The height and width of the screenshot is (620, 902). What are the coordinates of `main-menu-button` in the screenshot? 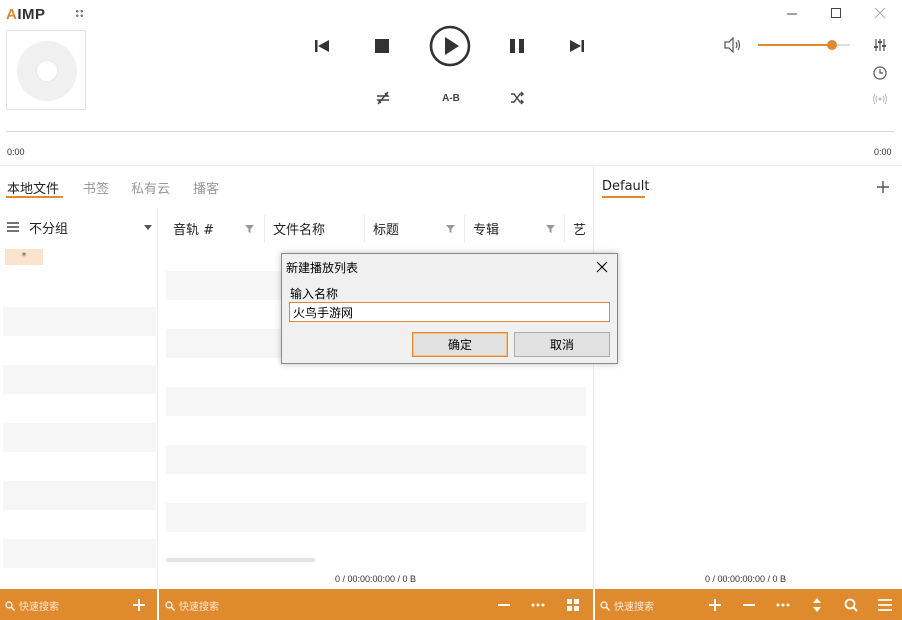 It's located at (885, 605).